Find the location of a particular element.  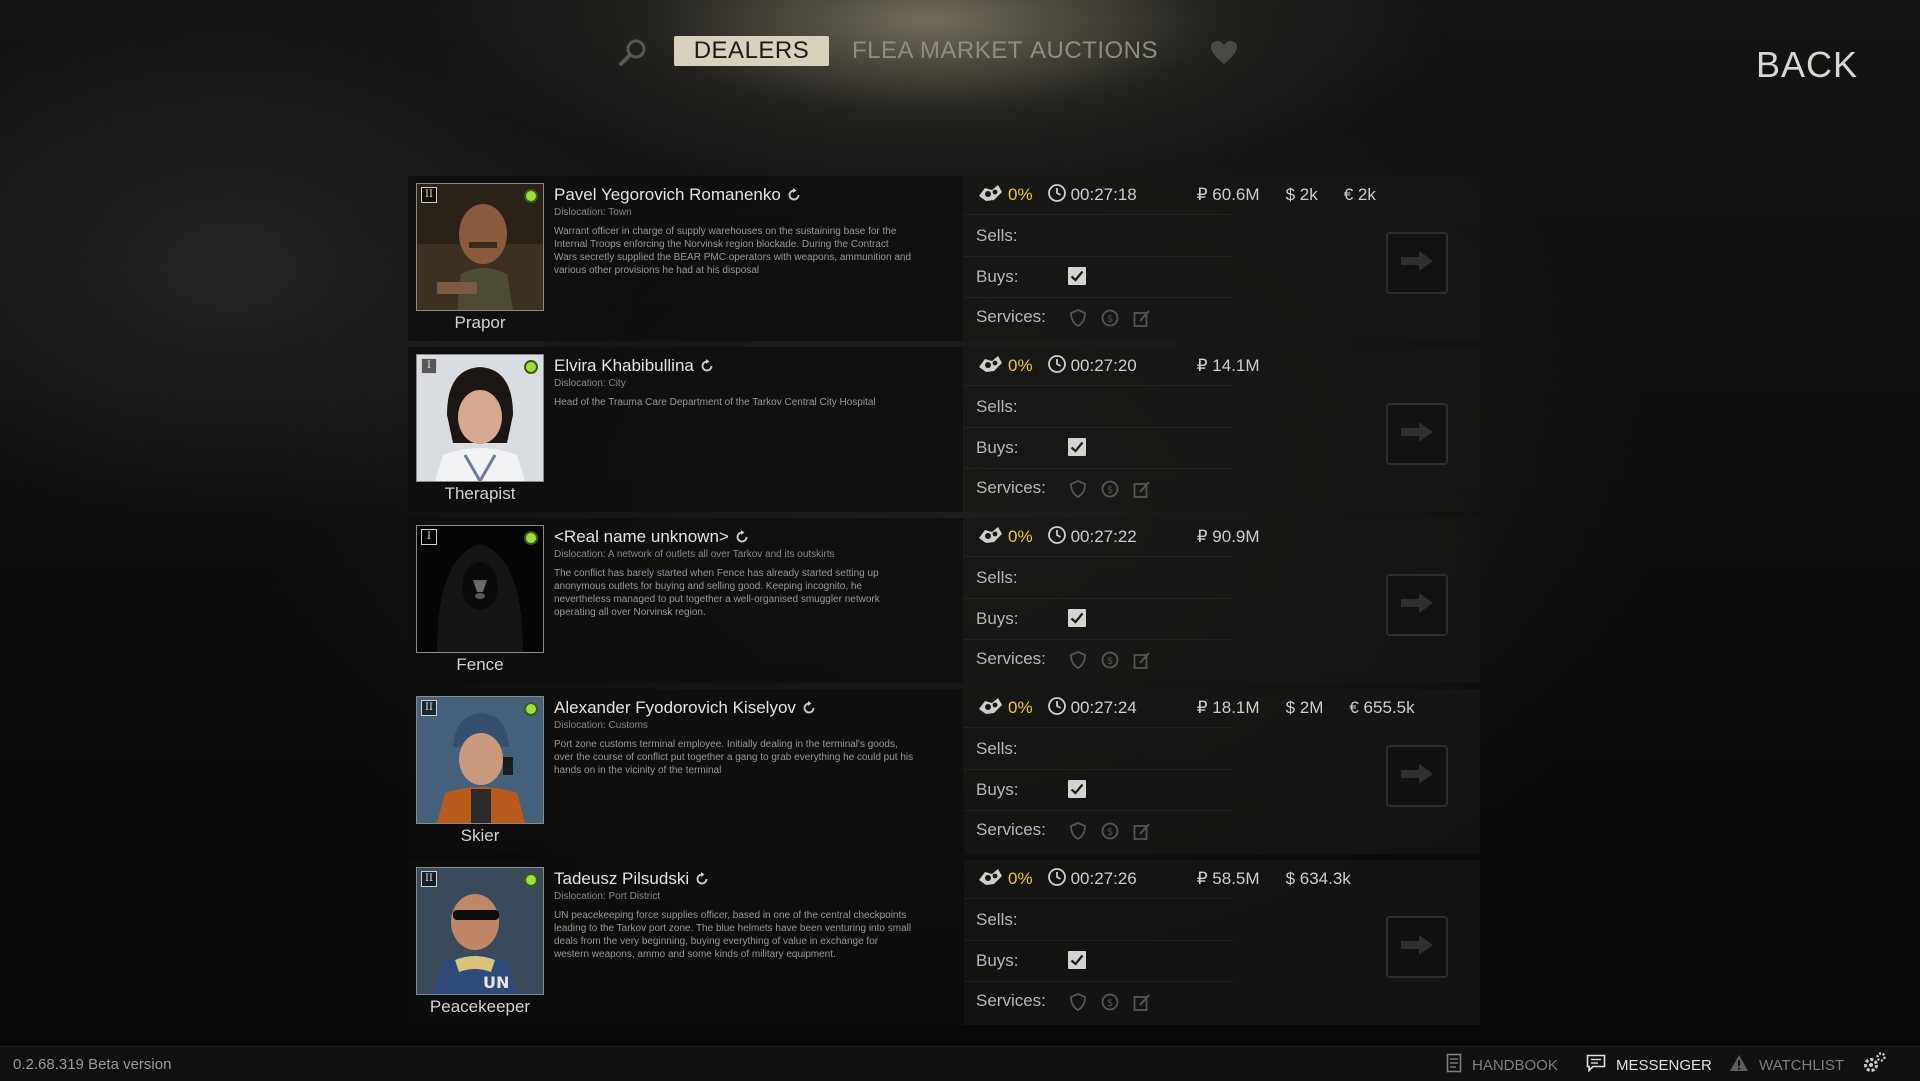

trader-nickname: Skier is located at coordinates (480, 835).